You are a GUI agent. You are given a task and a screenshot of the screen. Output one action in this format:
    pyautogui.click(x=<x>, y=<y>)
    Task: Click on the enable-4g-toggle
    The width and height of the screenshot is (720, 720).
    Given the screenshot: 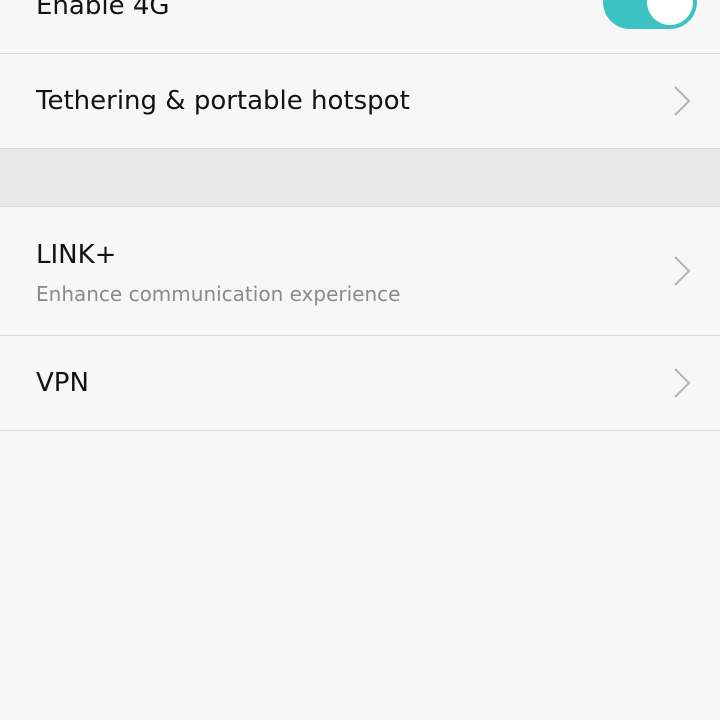 What is the action you would take?
    pyautogui.click(x=650, y=14)
    